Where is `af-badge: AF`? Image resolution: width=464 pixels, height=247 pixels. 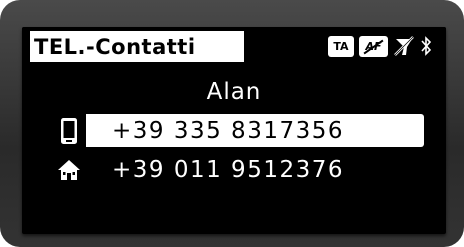 af-badge: AF is located at coordinates (373, 46).